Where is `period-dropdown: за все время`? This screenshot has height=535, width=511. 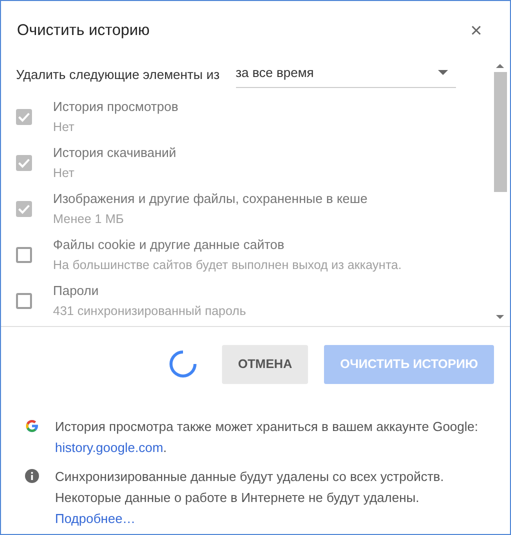
period-dropdown: за все время is located at coordinates (346, 74).